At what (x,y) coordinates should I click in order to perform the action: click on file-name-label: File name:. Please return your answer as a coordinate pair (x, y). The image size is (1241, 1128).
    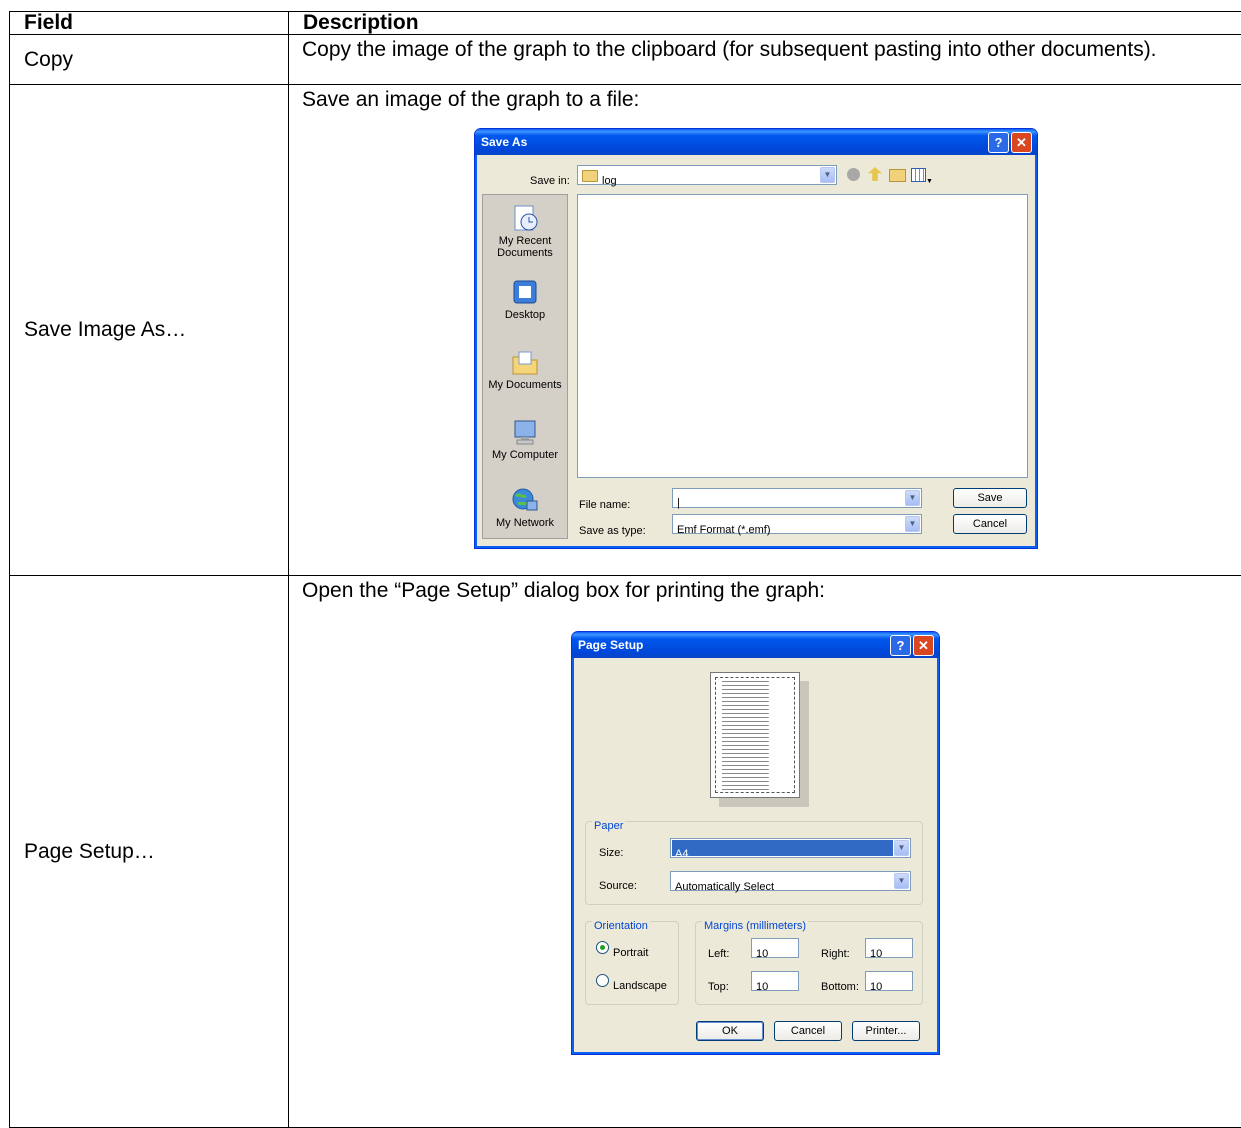
    Looking at the image, I should click on (605, 505).